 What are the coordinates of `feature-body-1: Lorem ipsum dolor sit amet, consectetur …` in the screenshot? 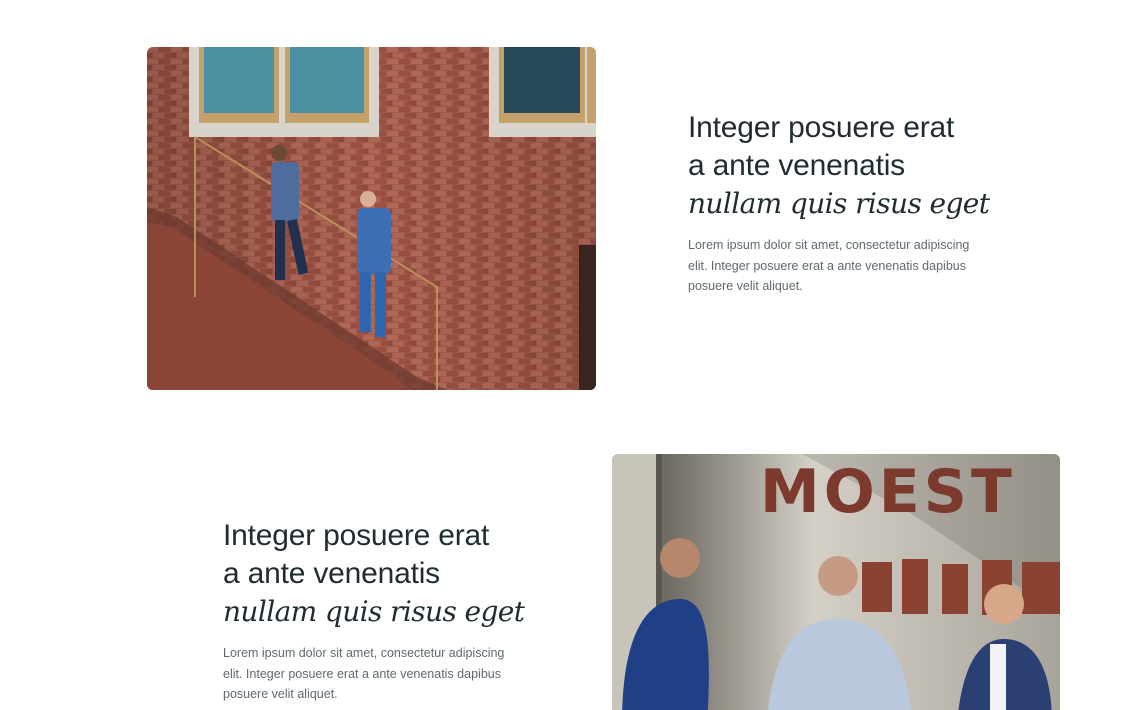 It's located at (829, 265).